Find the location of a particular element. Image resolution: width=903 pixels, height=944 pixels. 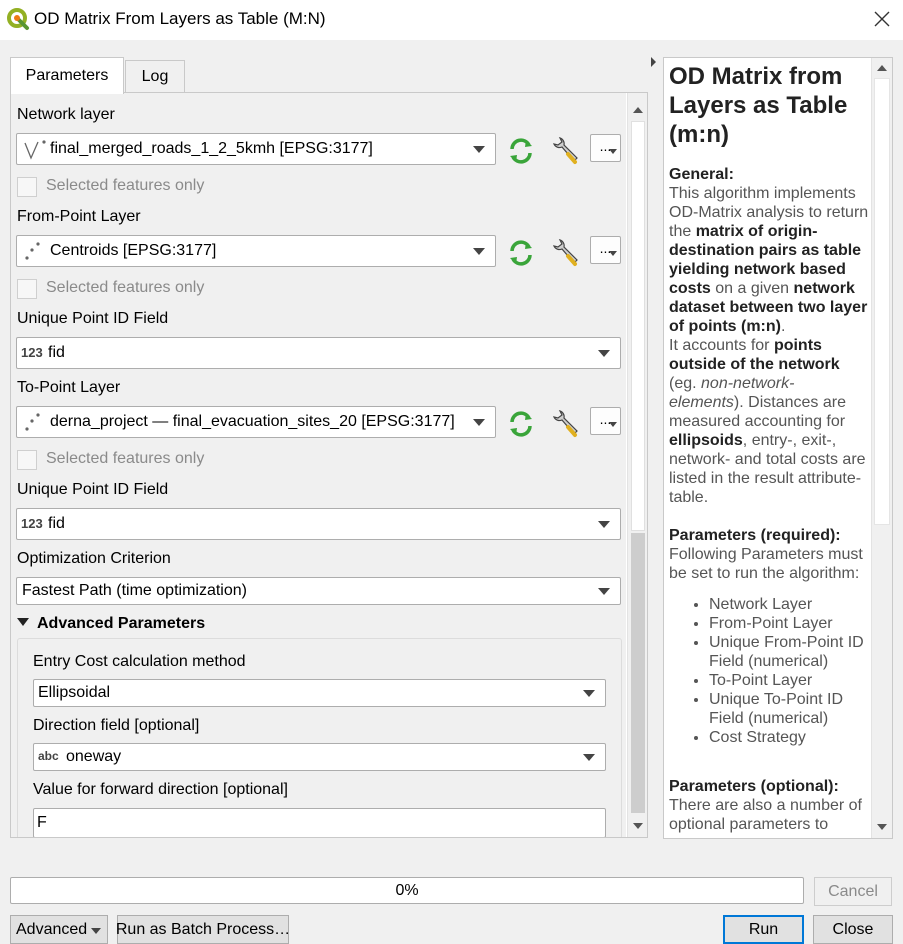

to-id-field-combo: 123 fid is located at coordinates (318, 524).